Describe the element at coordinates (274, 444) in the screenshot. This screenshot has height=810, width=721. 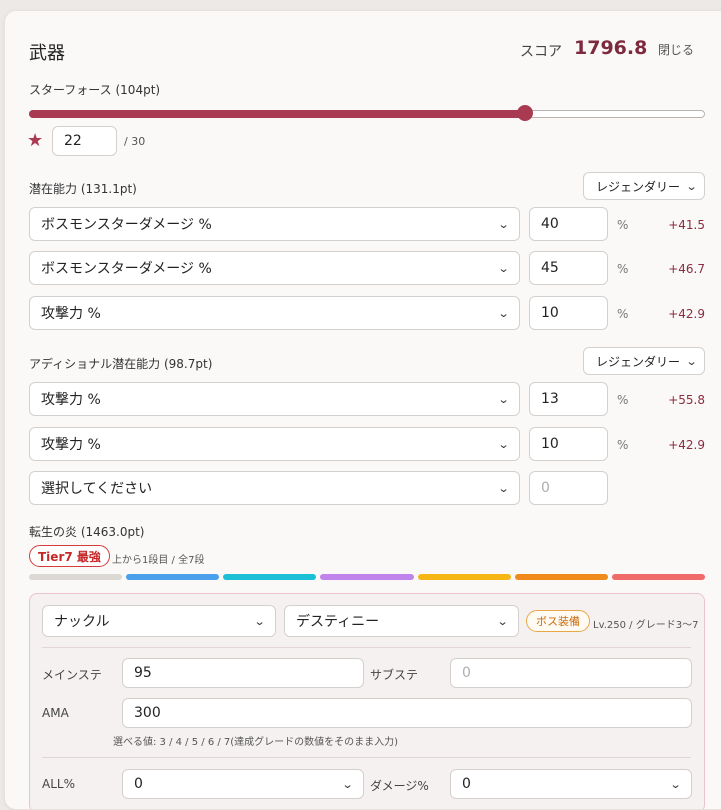
I see `additional-stat-select-2: 攻撃力 % ⌄` at that location.